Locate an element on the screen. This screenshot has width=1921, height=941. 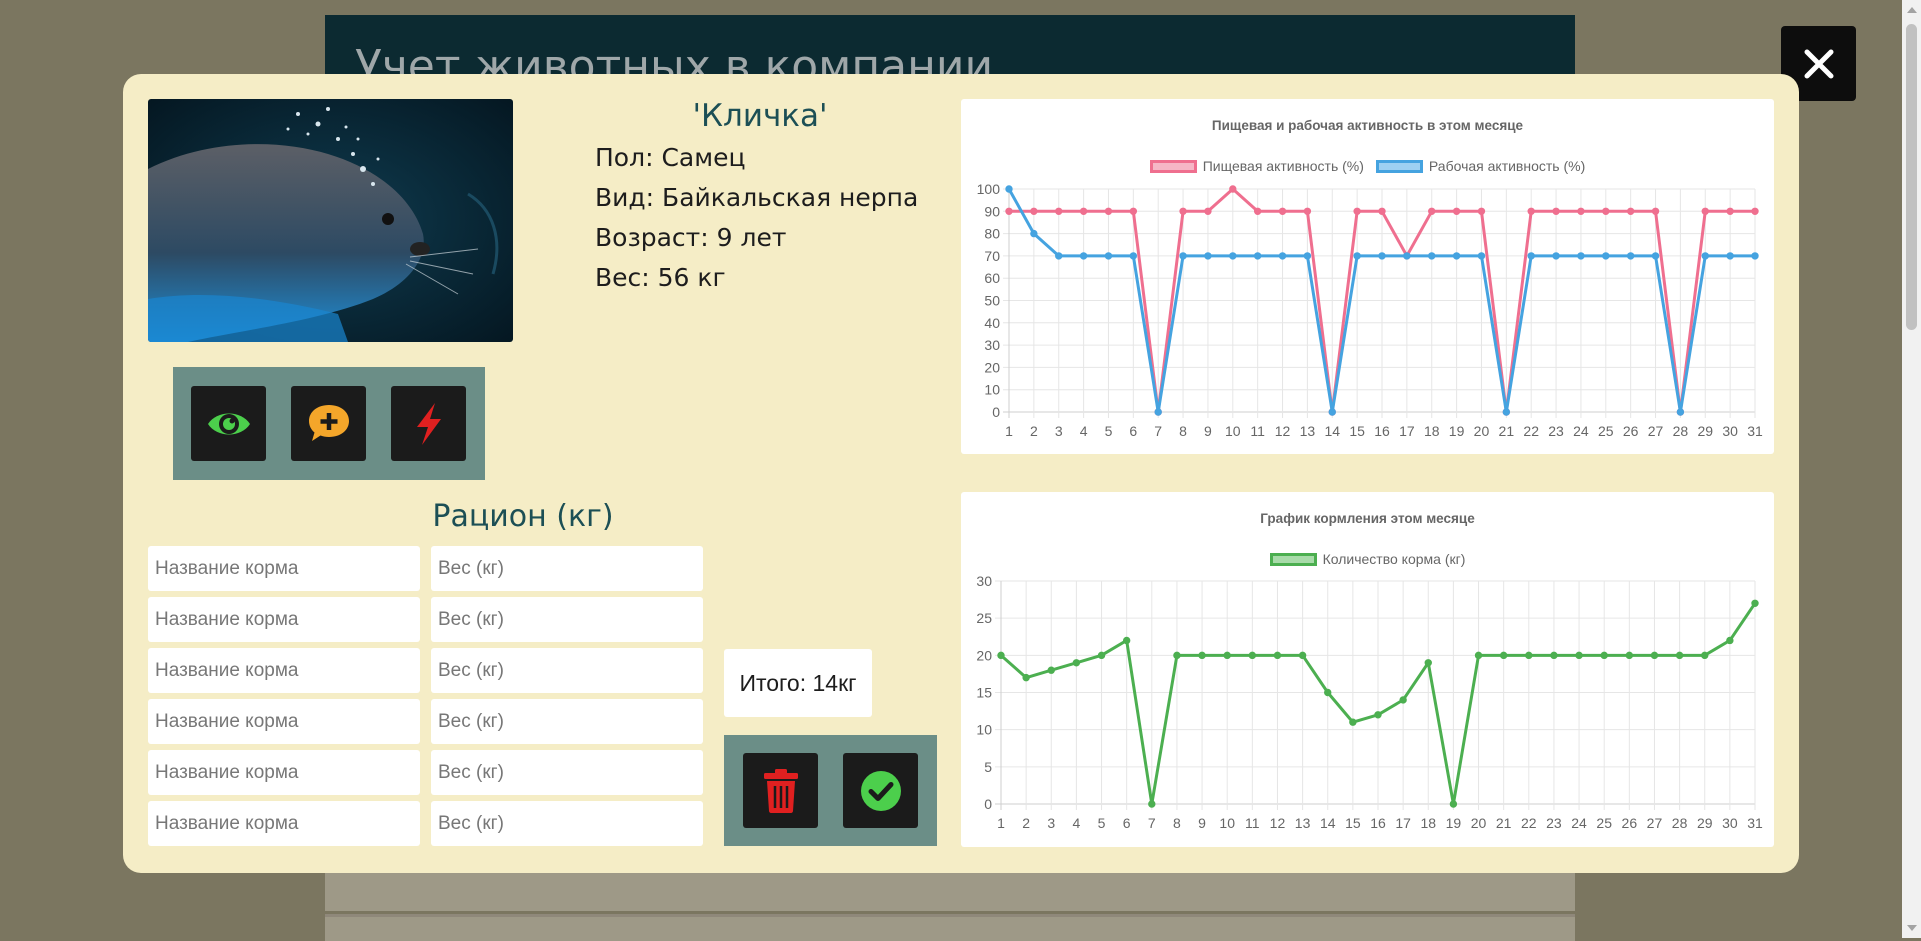
scrollbar-thumb is located at coordinates (1911, 177).